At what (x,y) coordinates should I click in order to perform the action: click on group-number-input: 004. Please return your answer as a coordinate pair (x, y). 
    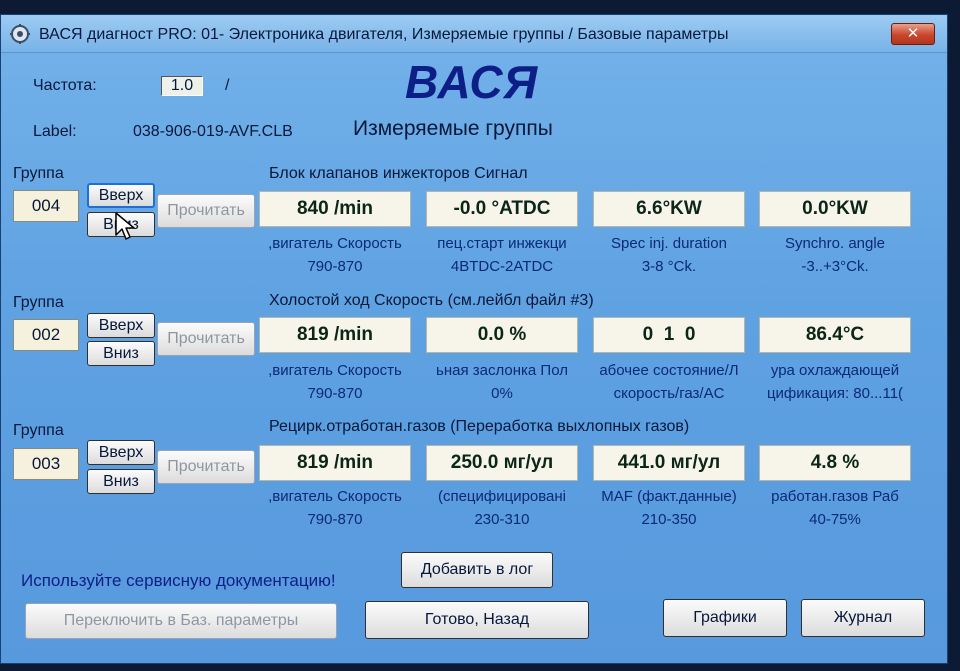
    Looking at the image, I should click on (46, 206).